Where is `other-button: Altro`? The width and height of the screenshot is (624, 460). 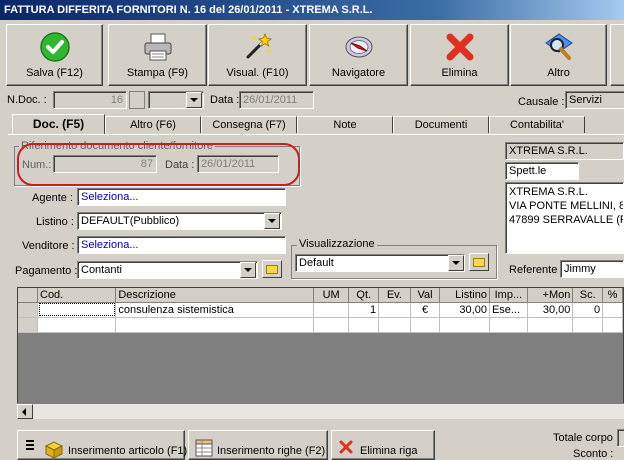
other-button: Altro is located at coordinates (558, 55).